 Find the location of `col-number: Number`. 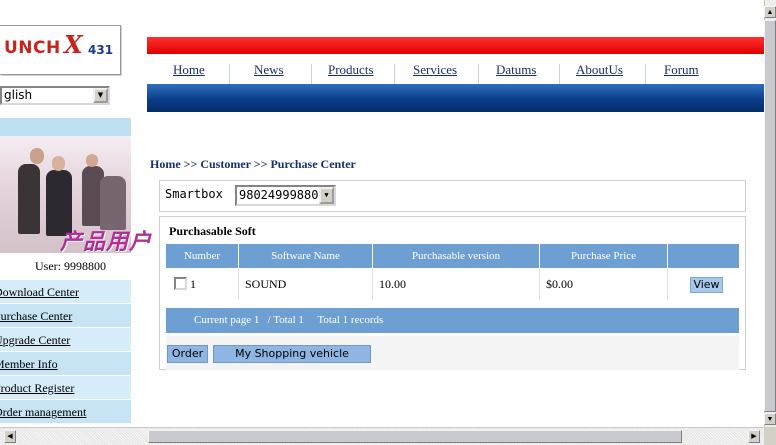

col-number: Number is located at coordinates (202, 256).